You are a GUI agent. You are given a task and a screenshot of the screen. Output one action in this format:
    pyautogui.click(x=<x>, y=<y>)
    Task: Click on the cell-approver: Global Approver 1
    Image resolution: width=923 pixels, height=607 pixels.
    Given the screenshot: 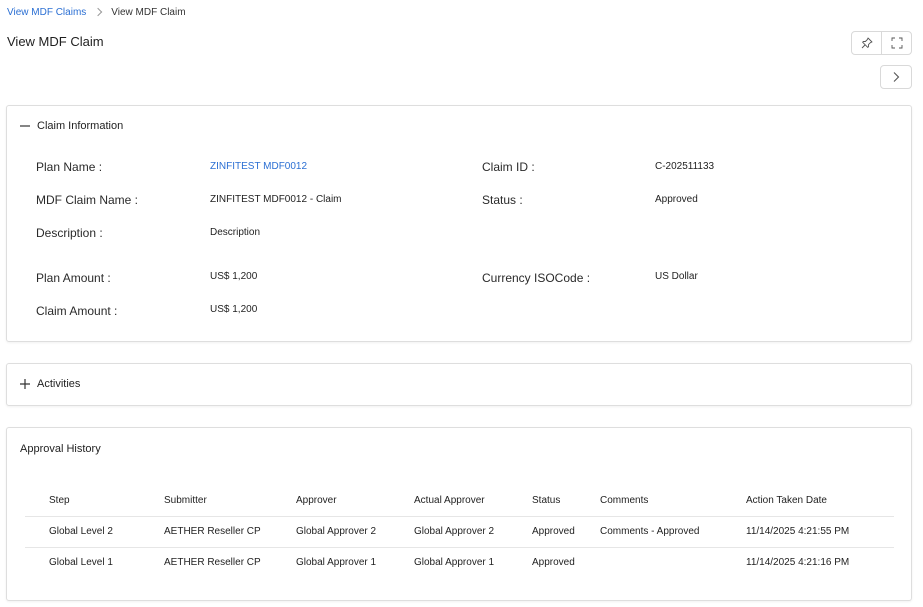 What is the action you would take?
    pyautogui.click(x=336, y=563)
    